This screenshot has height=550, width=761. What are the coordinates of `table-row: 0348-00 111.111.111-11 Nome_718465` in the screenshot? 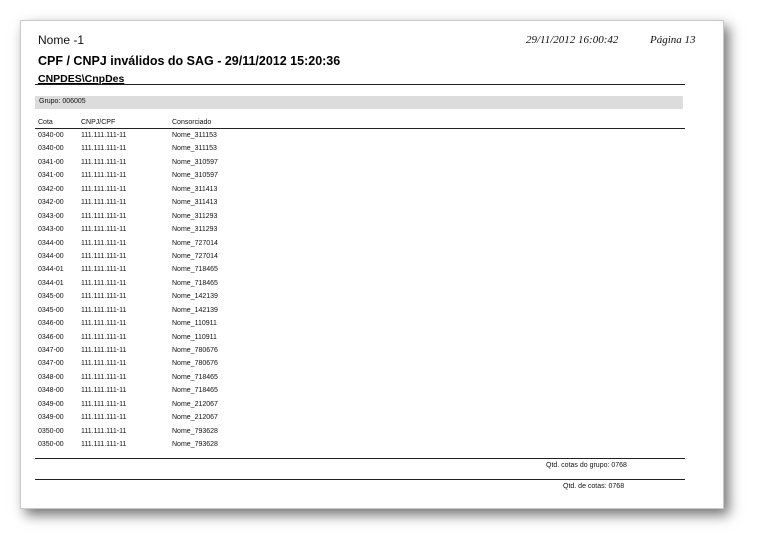 It's located at (372, 393).